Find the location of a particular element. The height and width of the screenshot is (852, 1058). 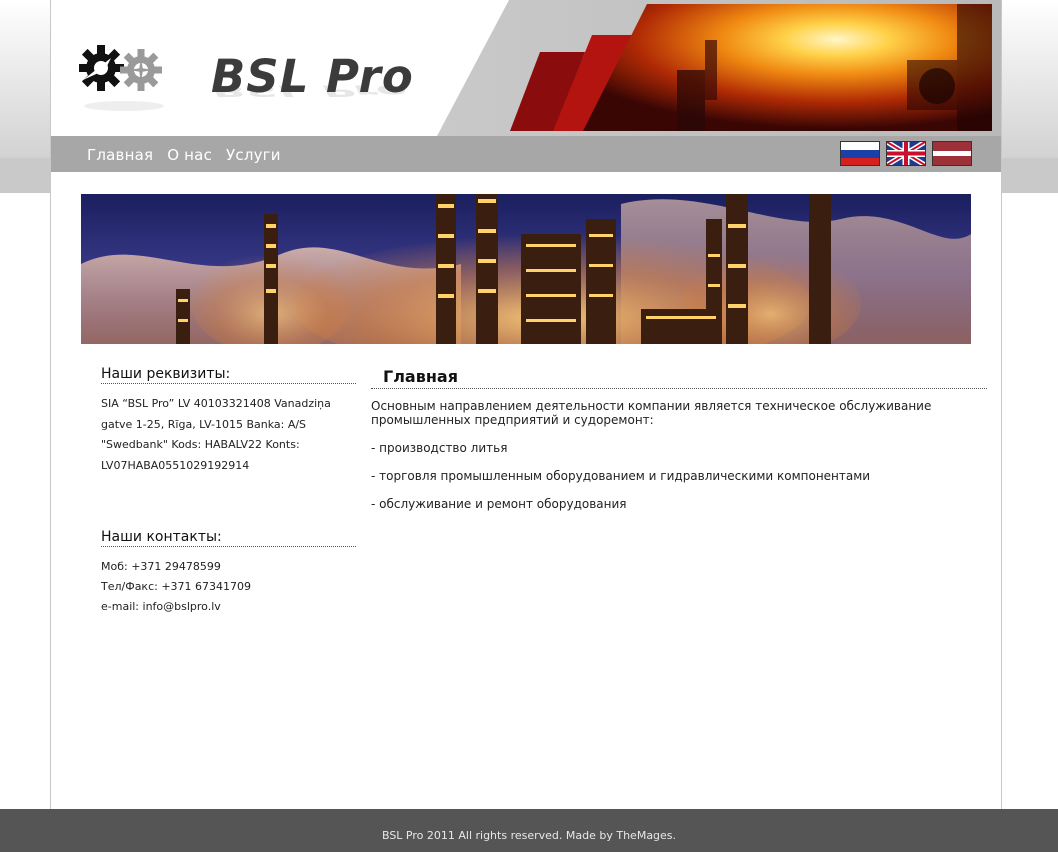

contact-phone-fax: Тел/Факс: +371 67341709 is located at coordinates (176, 586).